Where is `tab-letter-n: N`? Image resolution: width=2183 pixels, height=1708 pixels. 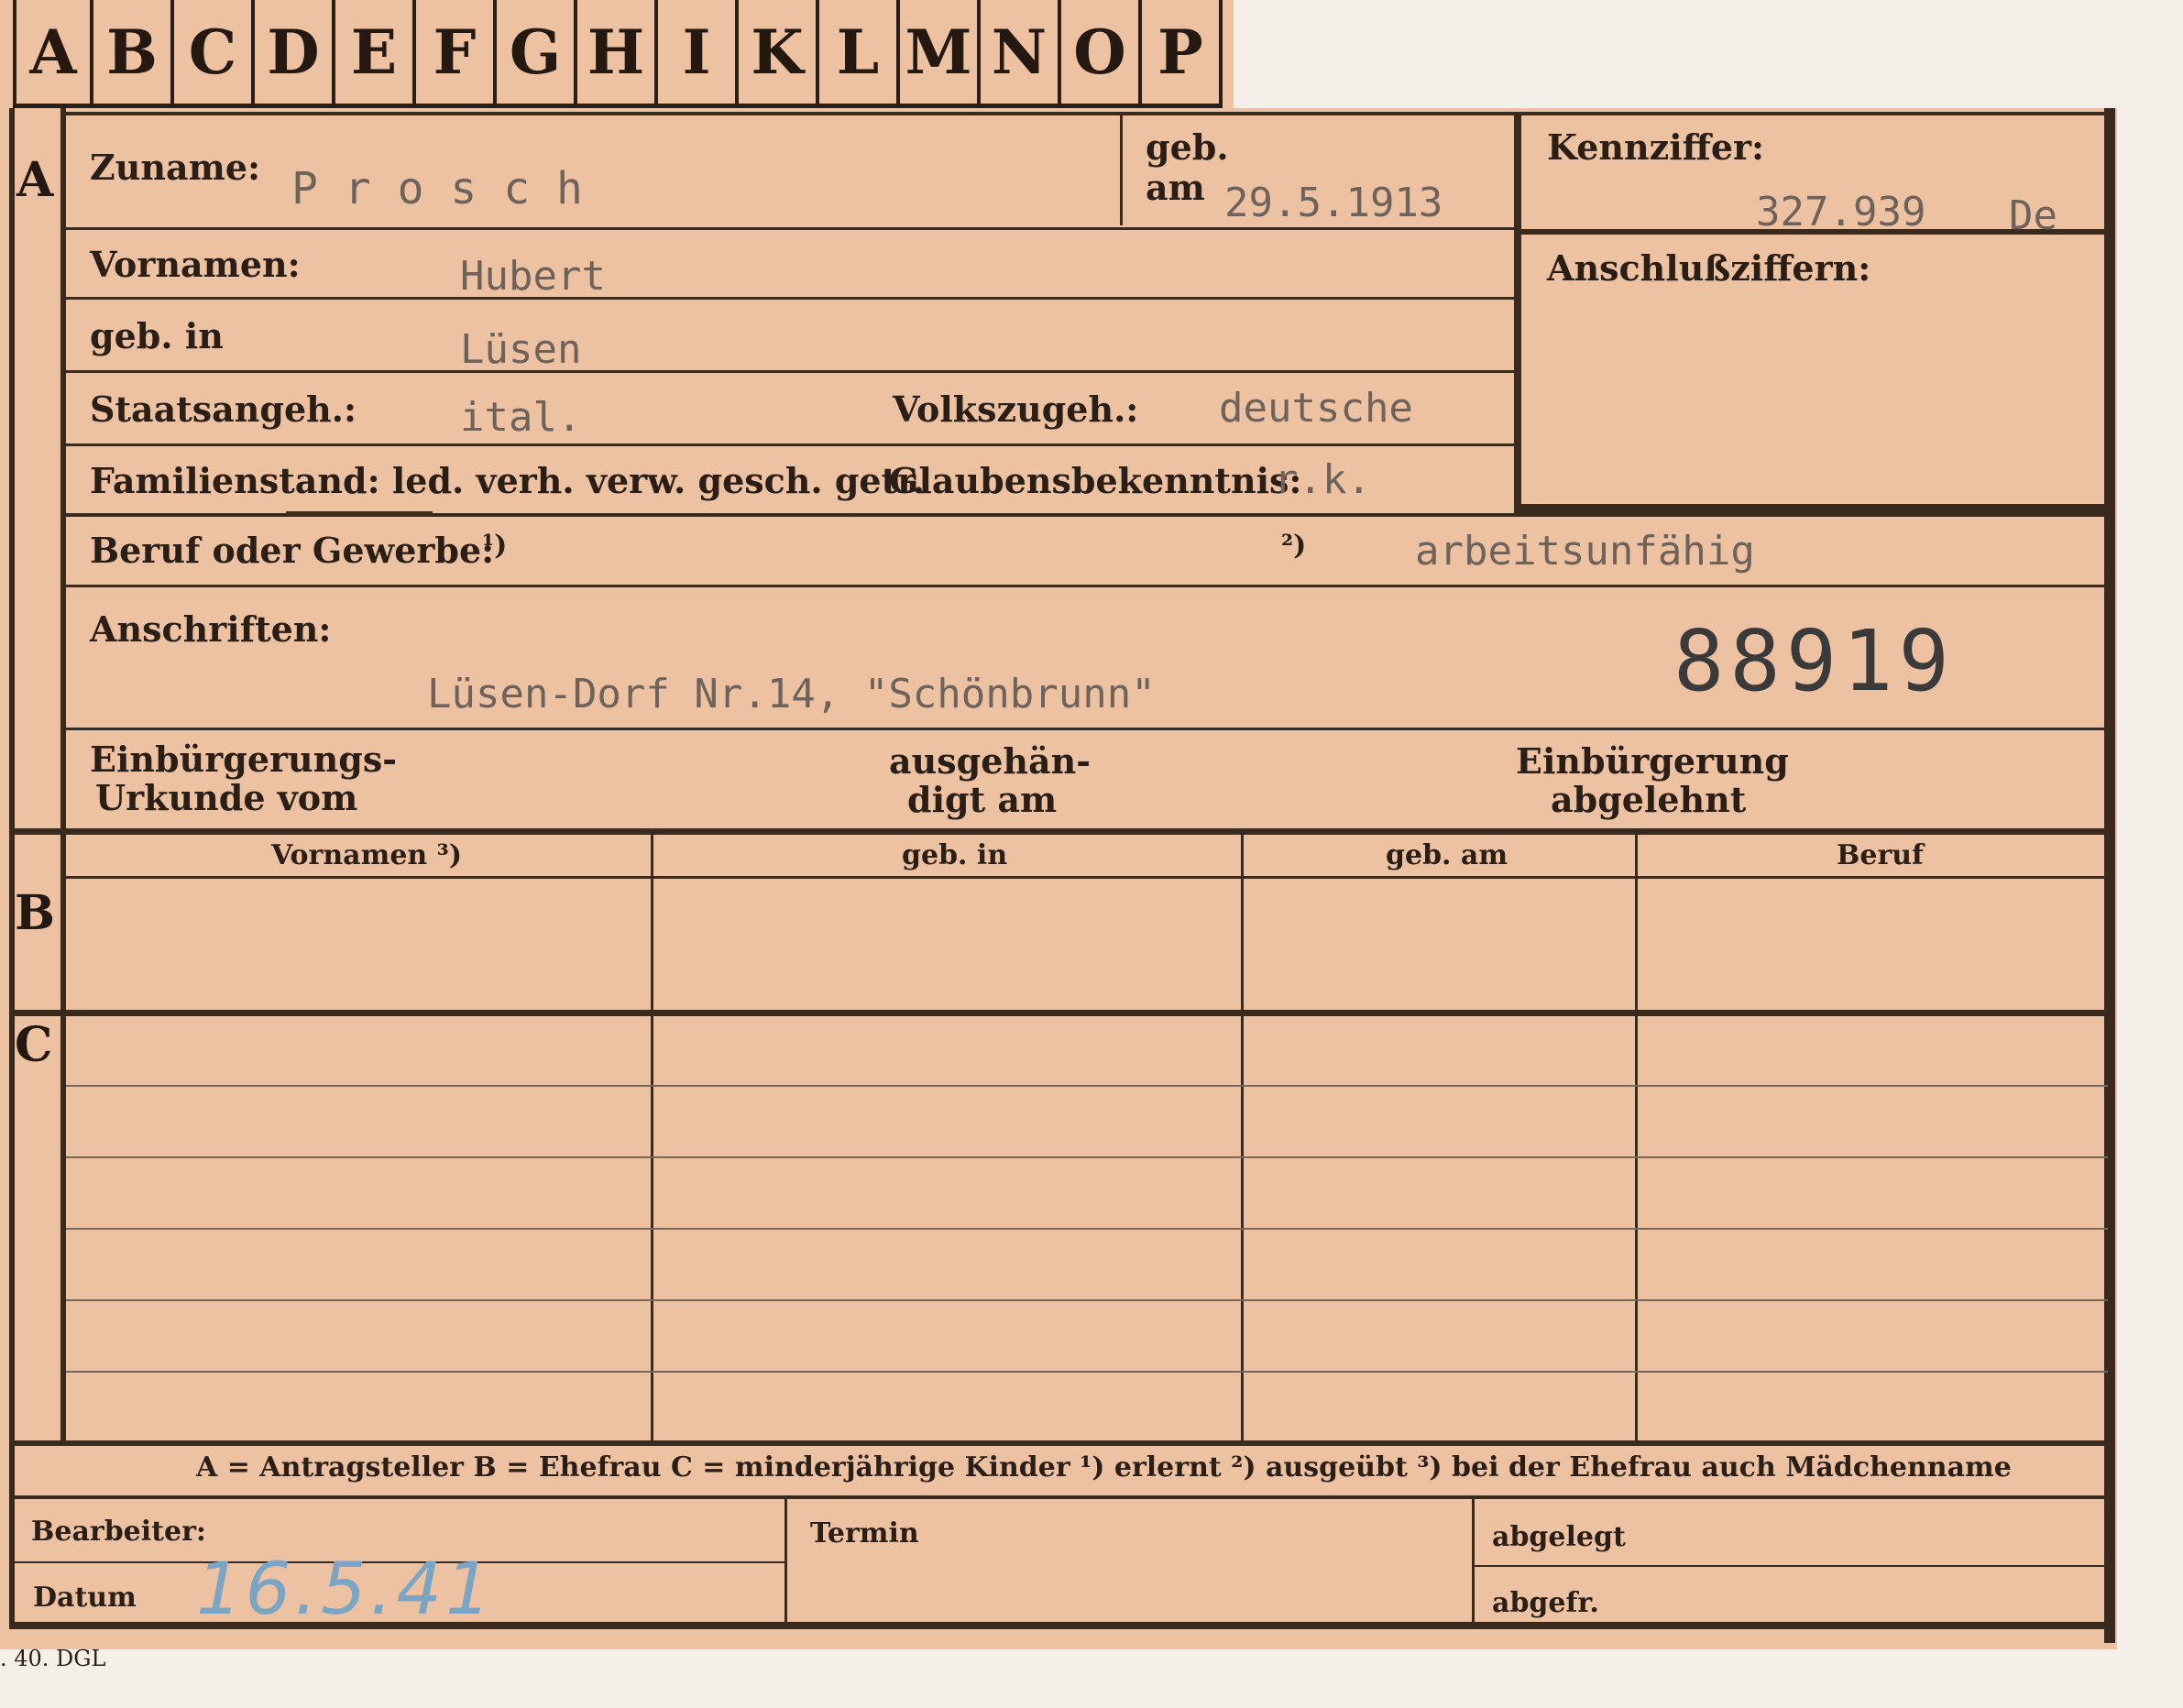
tab-letter-n: N is located at coordinates (1021, 54).